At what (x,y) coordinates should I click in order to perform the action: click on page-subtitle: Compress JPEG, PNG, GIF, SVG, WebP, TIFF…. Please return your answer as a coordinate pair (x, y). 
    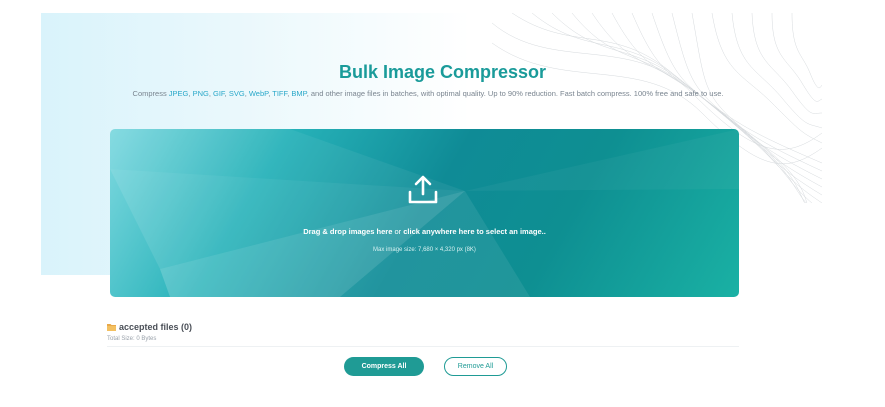
    Looking at the image, I should click on (428, 94).